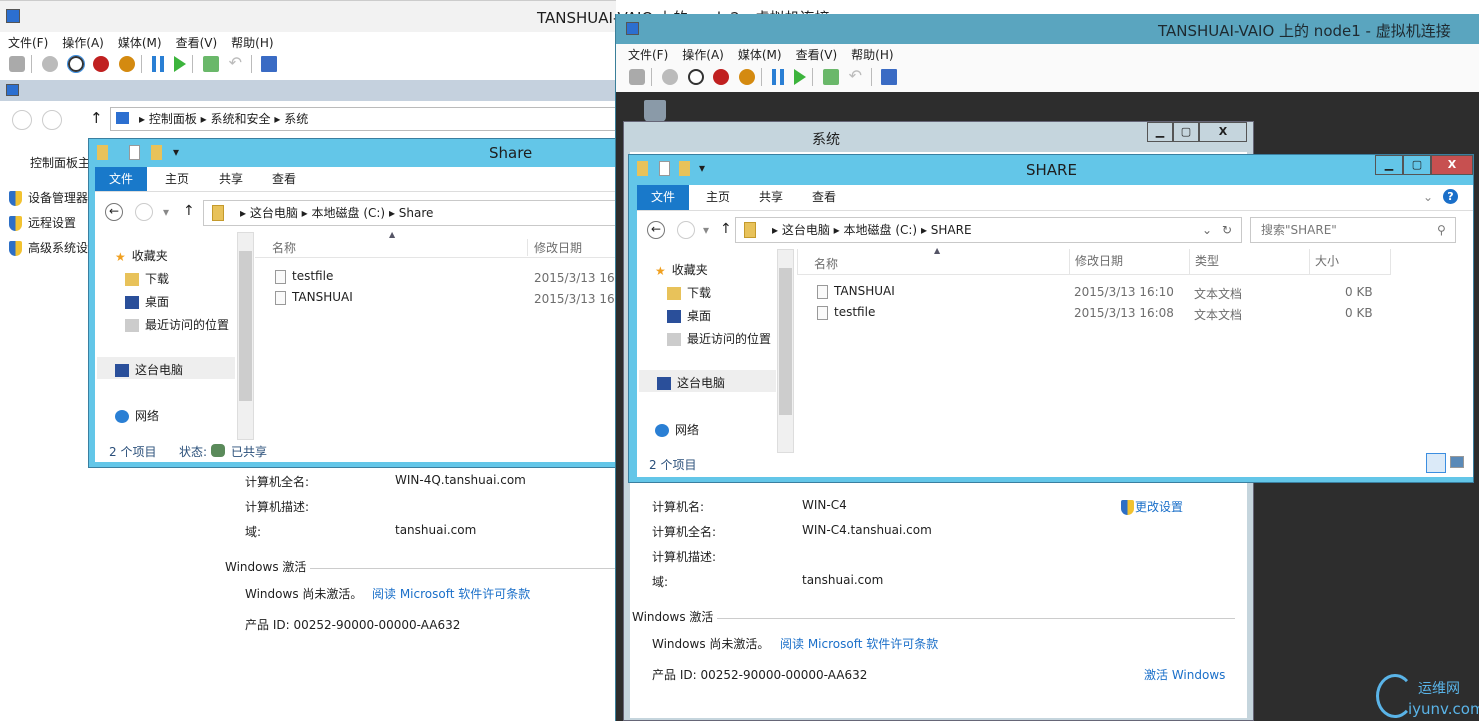  I want to click on address-dropdown-icon: ⌄, so click(1207, 230).